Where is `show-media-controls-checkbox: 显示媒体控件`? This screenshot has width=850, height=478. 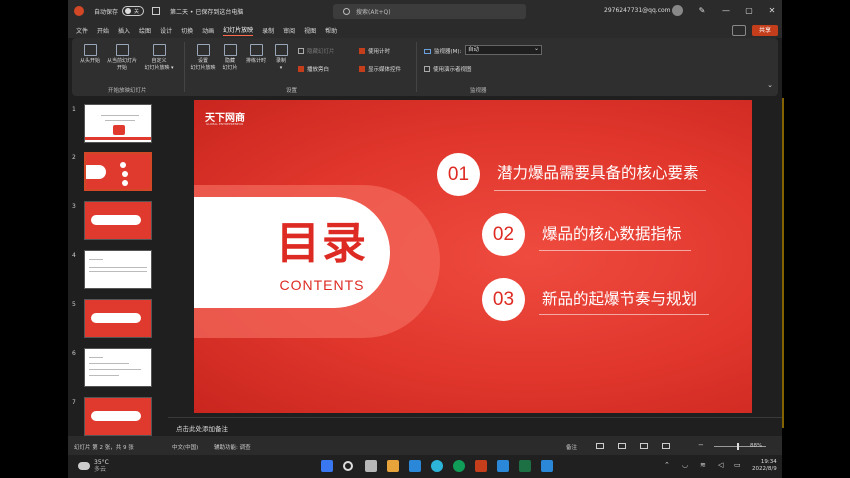
show-media-controls-checkbox: 显示媒体控件 is located at coordinates (380, 69).